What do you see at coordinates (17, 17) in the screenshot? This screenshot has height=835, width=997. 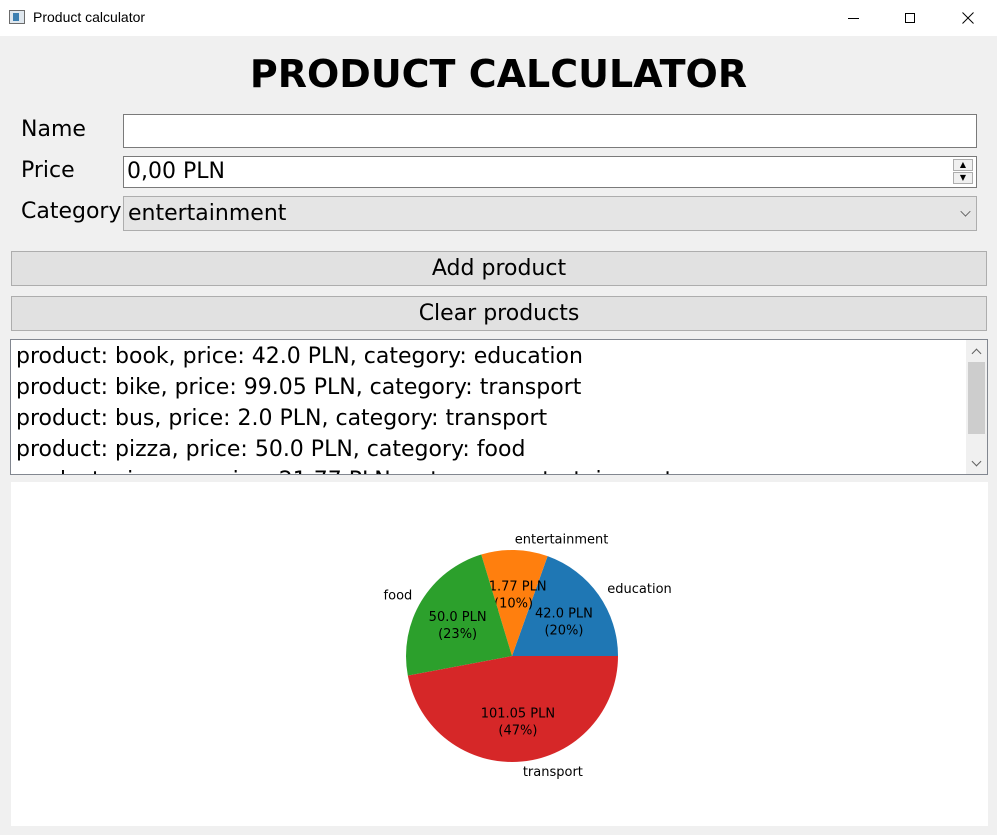 I see `app-icon` at bounding box center [17, 17].